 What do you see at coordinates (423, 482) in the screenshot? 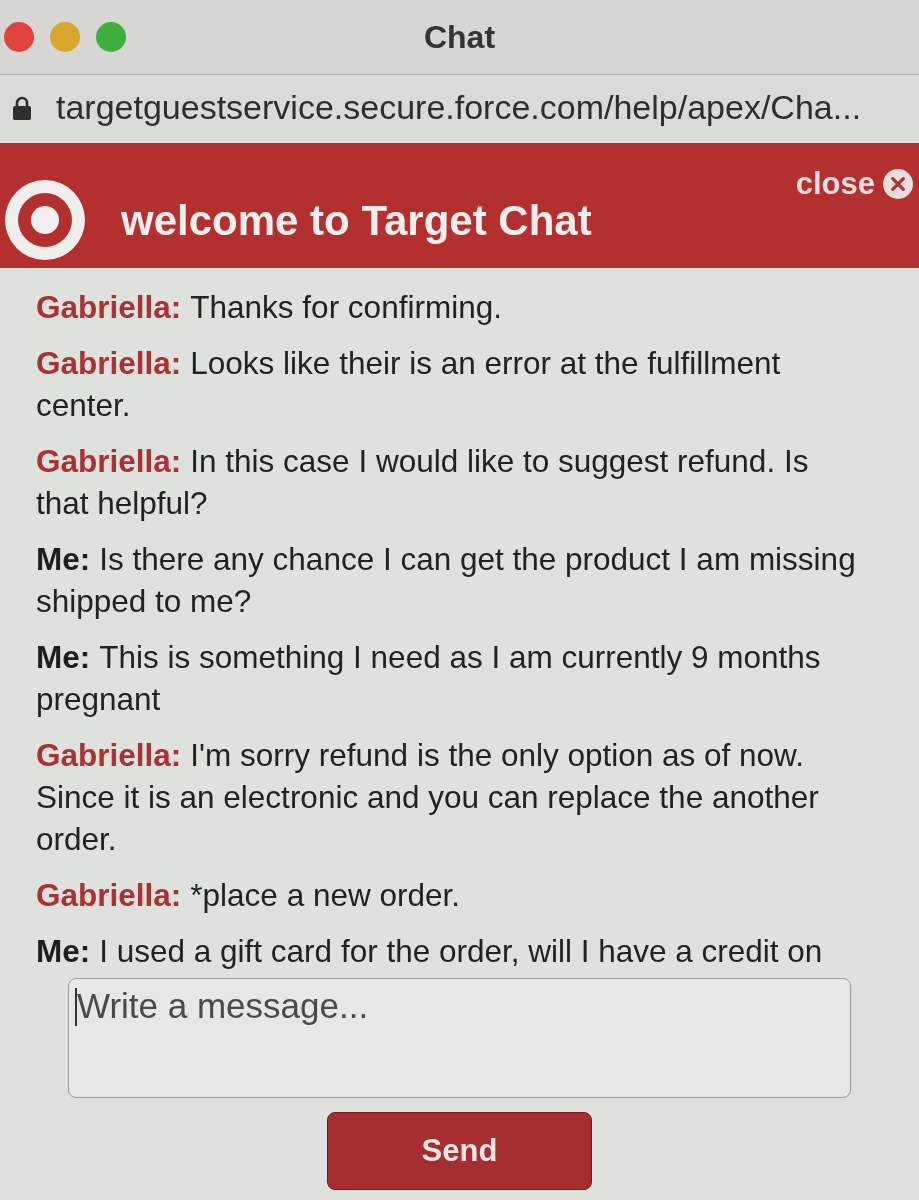
I see `chat-message: Gabriella: In this case I would like to suggest refund. Is that helpful?` at bounding box center [423, 482].